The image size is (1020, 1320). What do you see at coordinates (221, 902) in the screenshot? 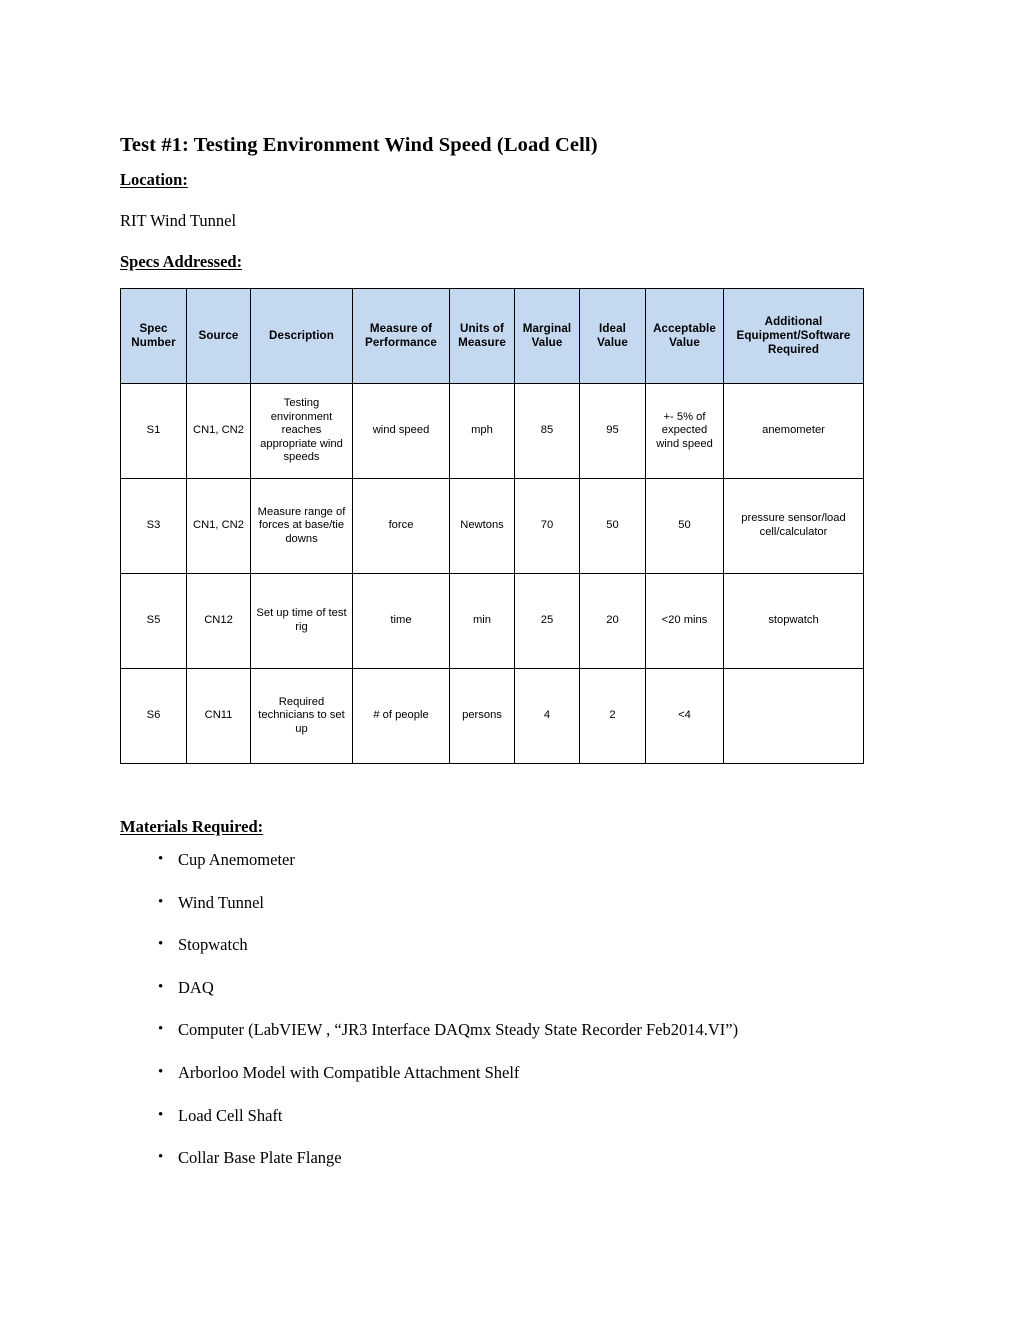
I see `list-item-label: Wind Tunnel` at bounding box center [221, 902].